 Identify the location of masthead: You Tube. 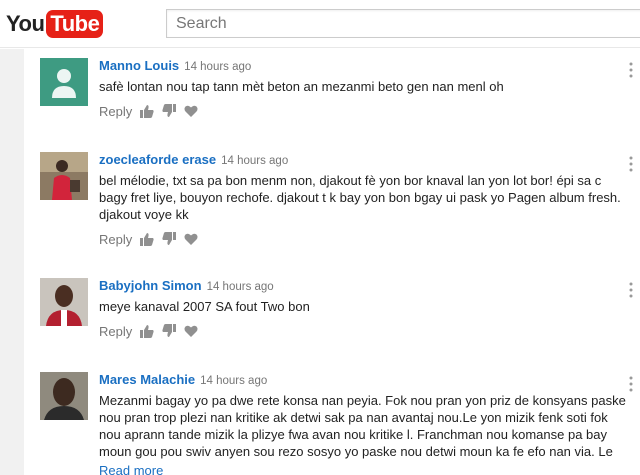
(320, 24).